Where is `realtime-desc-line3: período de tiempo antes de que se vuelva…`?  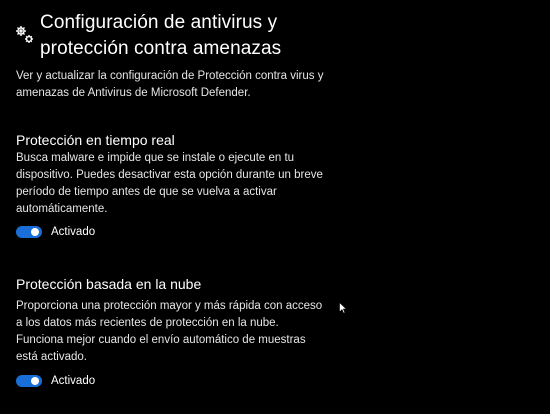
realtime-desc-line3: período de tiempo antes de que se vuelva… is located at coordinates (146, 192).